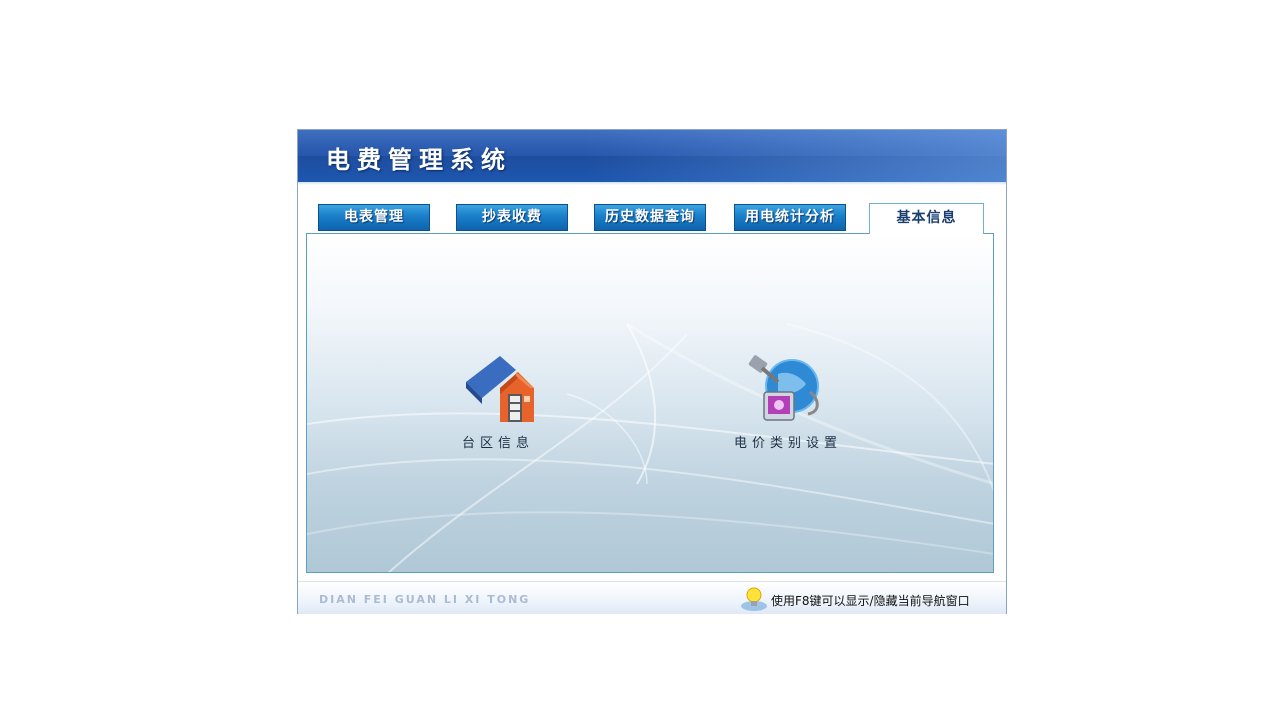 Image resolution: width=1280 pixels, height=720 pixels. What do you see at coordinates (652, 156) in the screenshot?
I see `app-header: 电费管理系统` at bounding box center [652, 156].